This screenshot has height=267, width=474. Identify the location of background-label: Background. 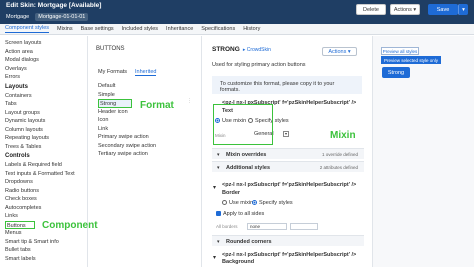
(238, 262).